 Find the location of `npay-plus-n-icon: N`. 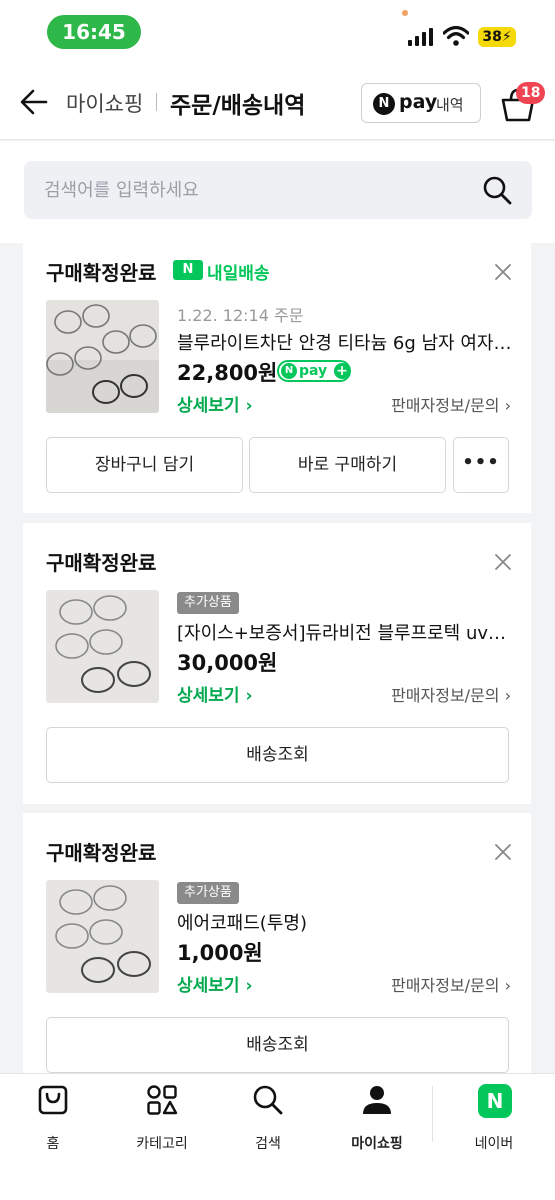

npay-plus-n-icon: N is located at coordinates (289, 371).